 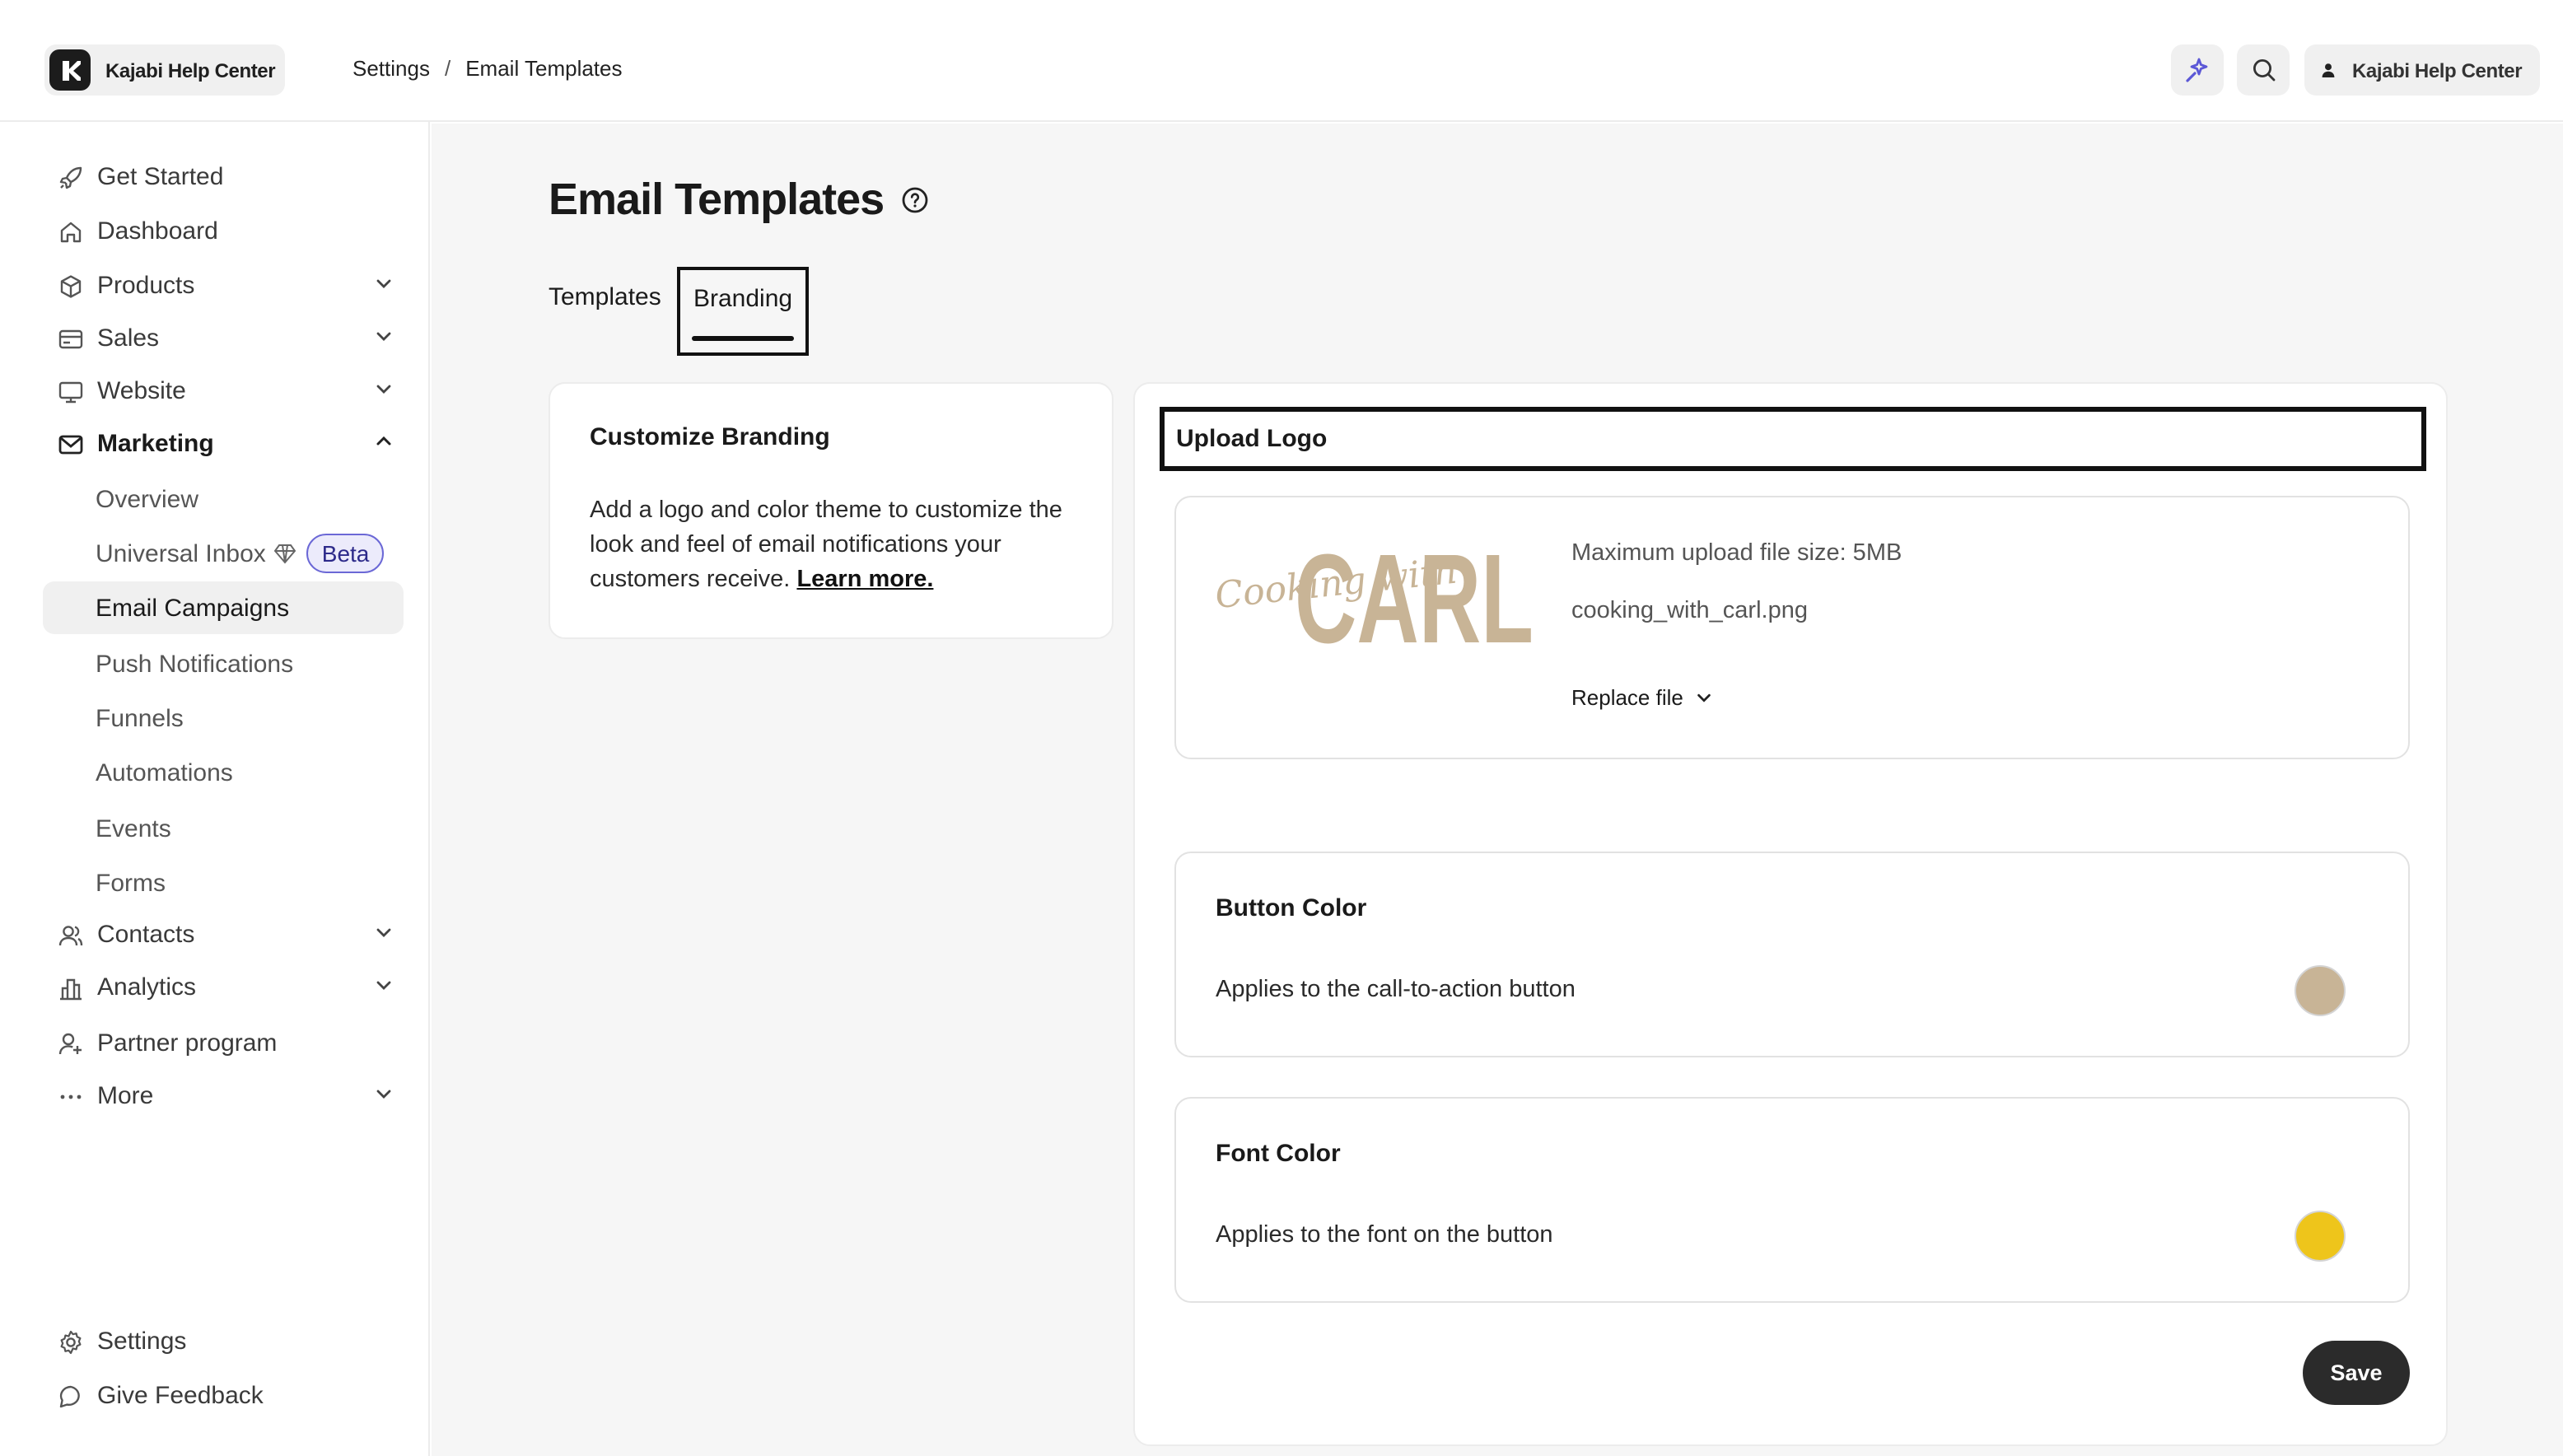 What do you see at coordinates (156, 444) in the screenshot?
I see `sidebar-item-label: Marketing` at bounding box center [156, 444].